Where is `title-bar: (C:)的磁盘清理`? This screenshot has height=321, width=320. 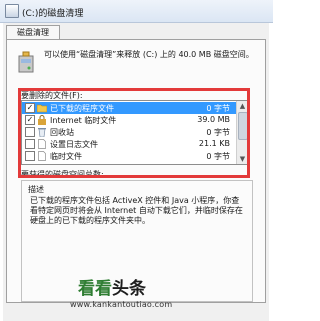
title-bar: (C:)的磁盘清理 is located at coordinates (136, 11).